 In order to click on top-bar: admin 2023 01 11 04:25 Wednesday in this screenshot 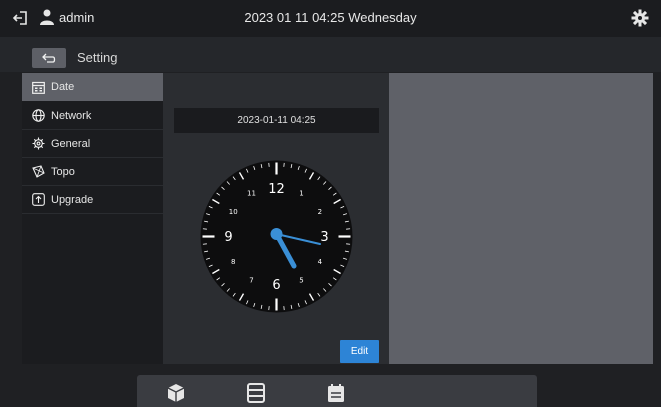, I will do `click(330, 18)`.